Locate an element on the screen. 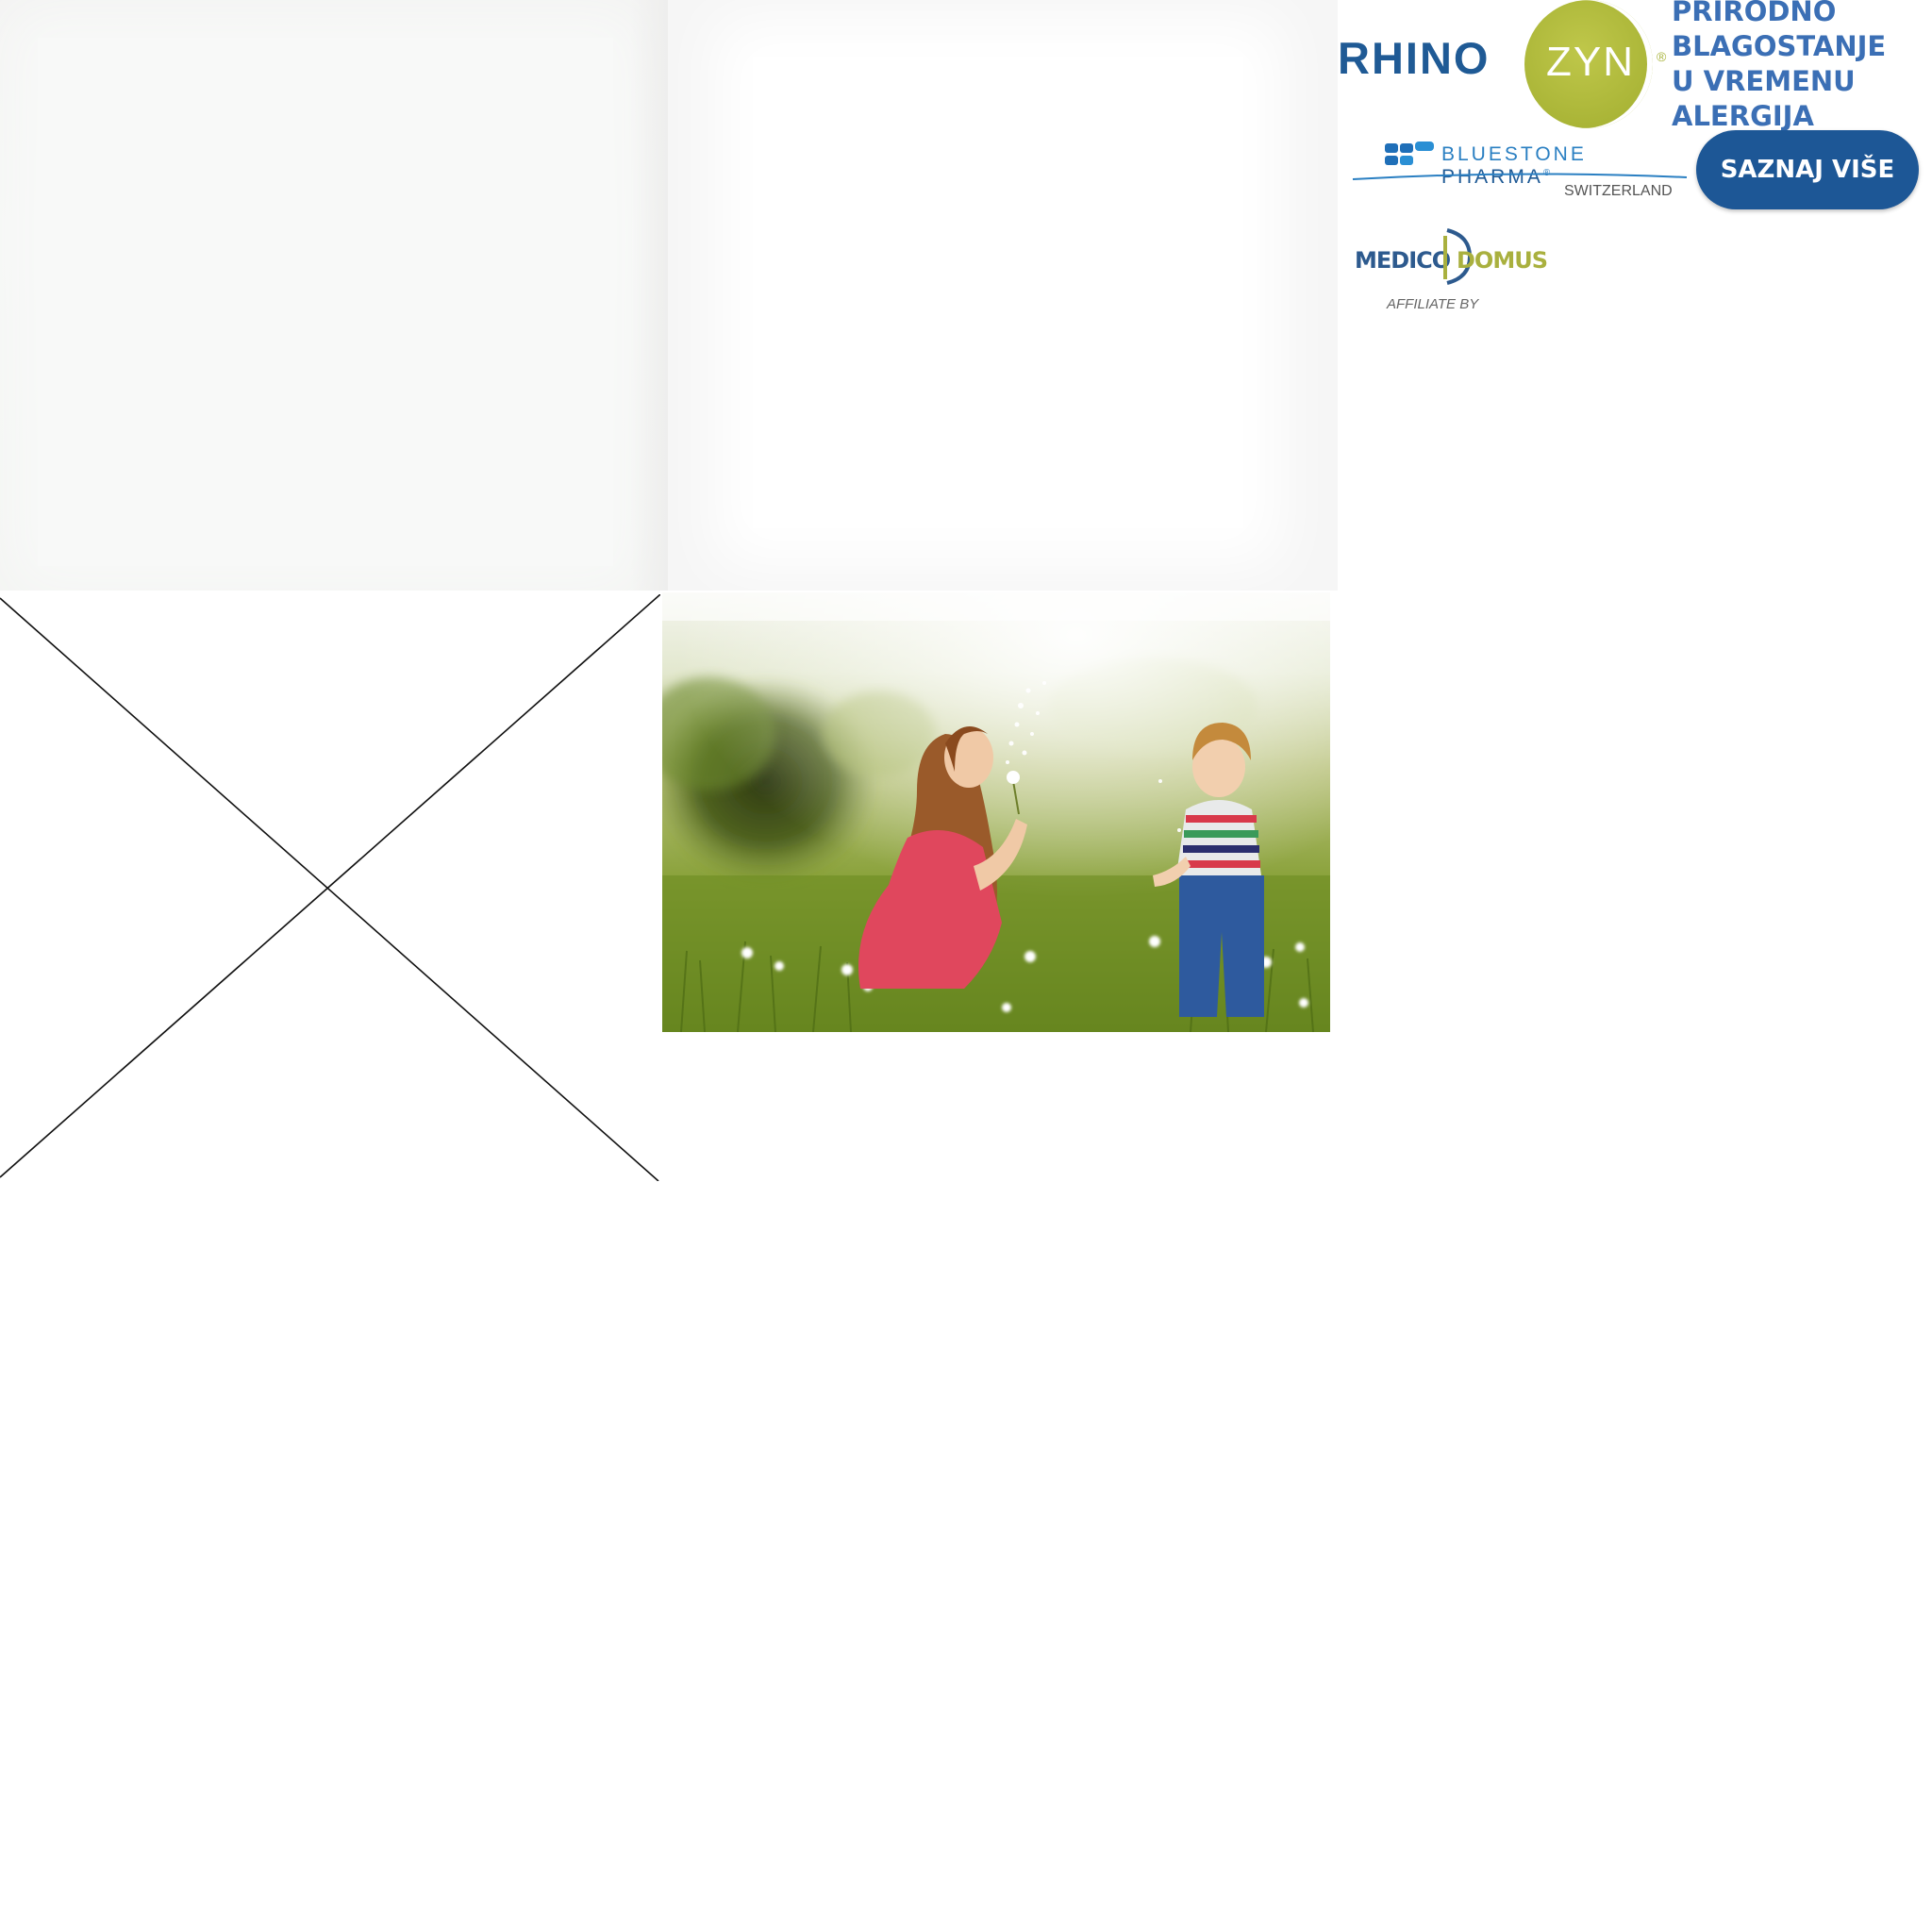 The height and width of the screenshot is (1932, 1932). tagline-line-2: BLAGOSTANJE is located at coordinates (1780, 46).